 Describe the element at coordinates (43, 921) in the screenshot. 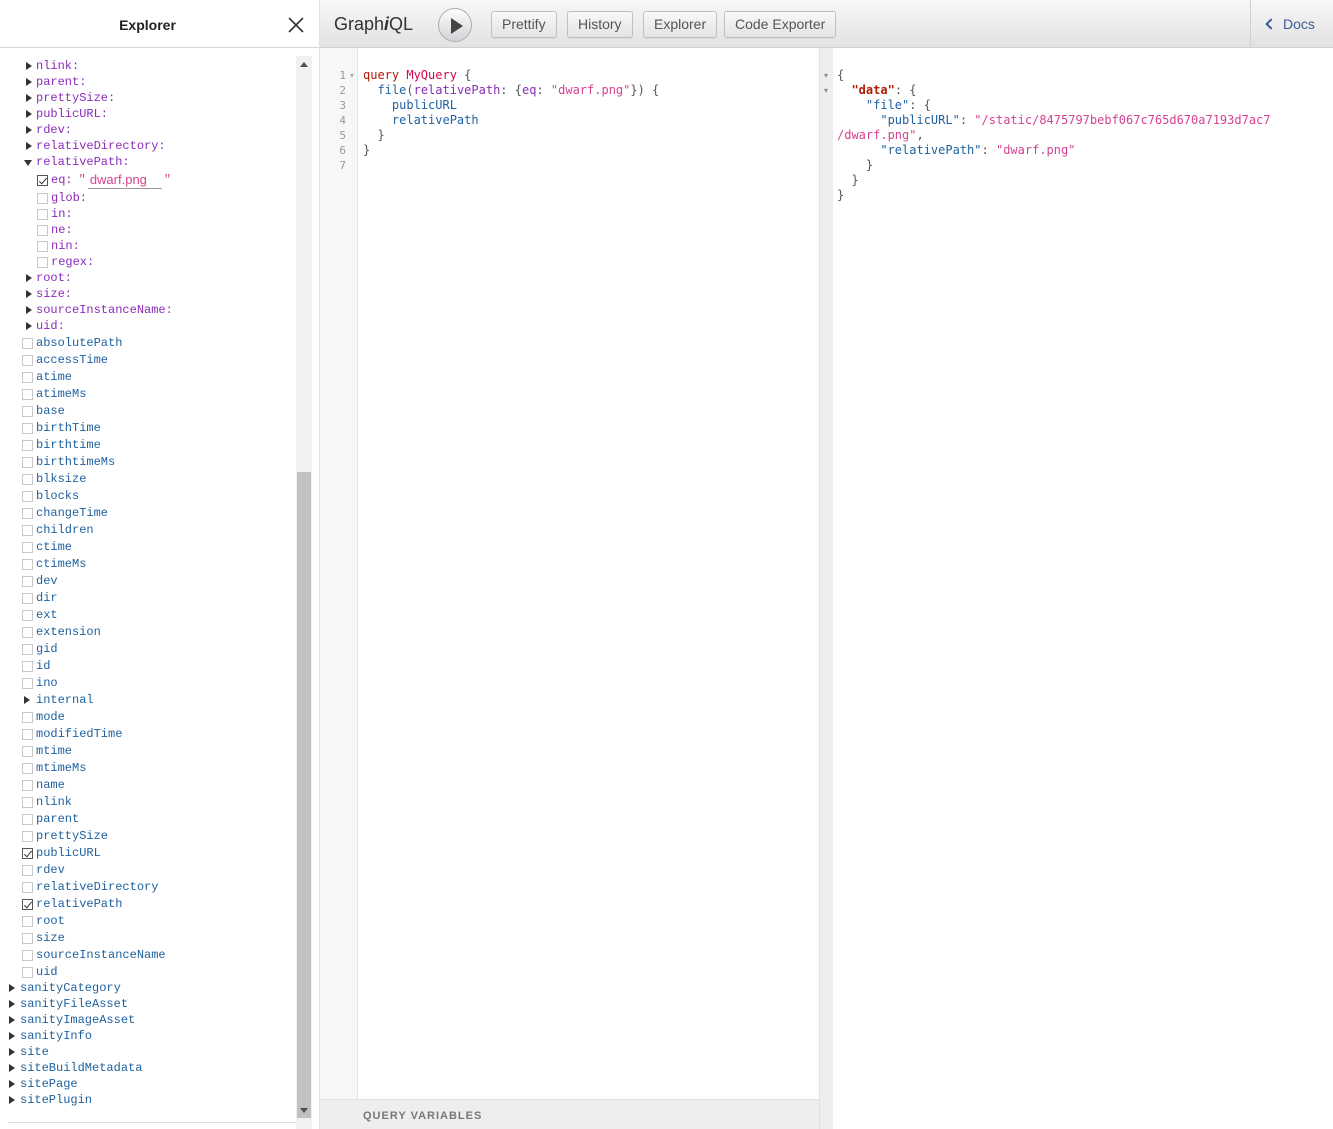

I see `field-row: root` at that location.